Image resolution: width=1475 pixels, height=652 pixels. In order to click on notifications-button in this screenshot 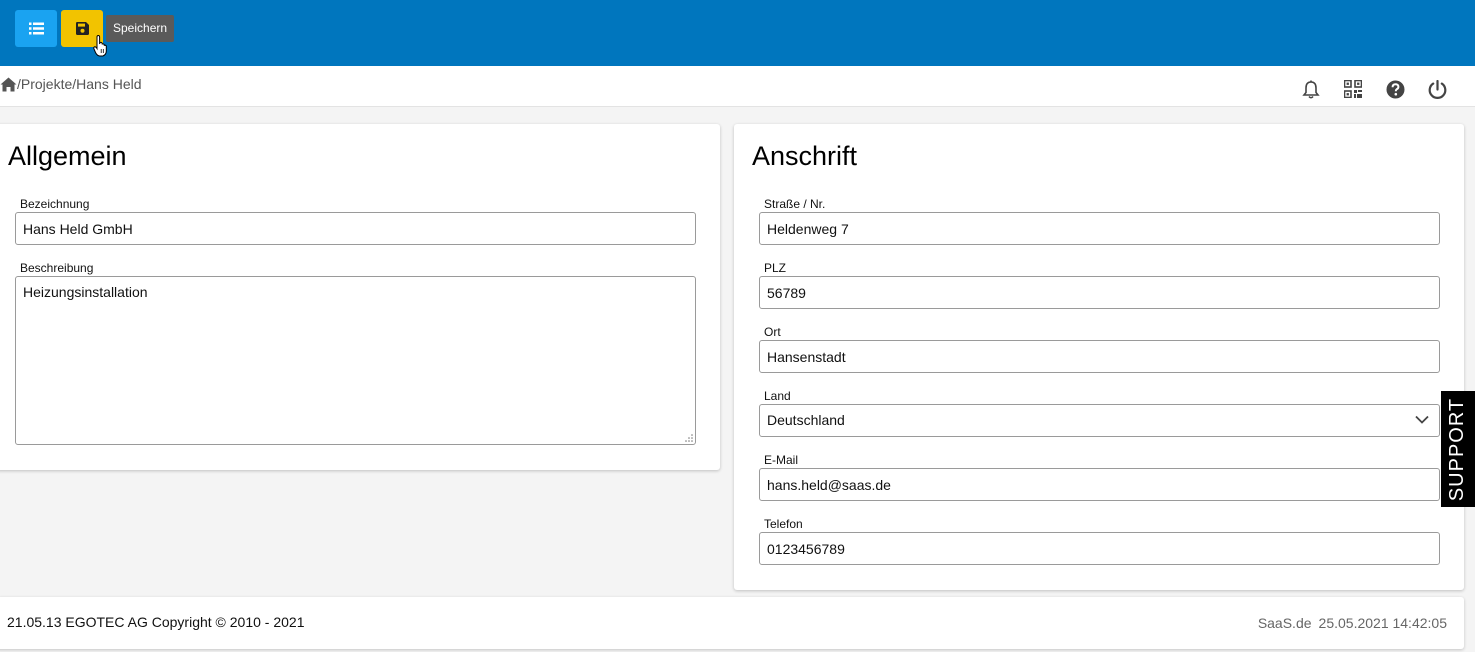, I will do `click(1311, 89)`.